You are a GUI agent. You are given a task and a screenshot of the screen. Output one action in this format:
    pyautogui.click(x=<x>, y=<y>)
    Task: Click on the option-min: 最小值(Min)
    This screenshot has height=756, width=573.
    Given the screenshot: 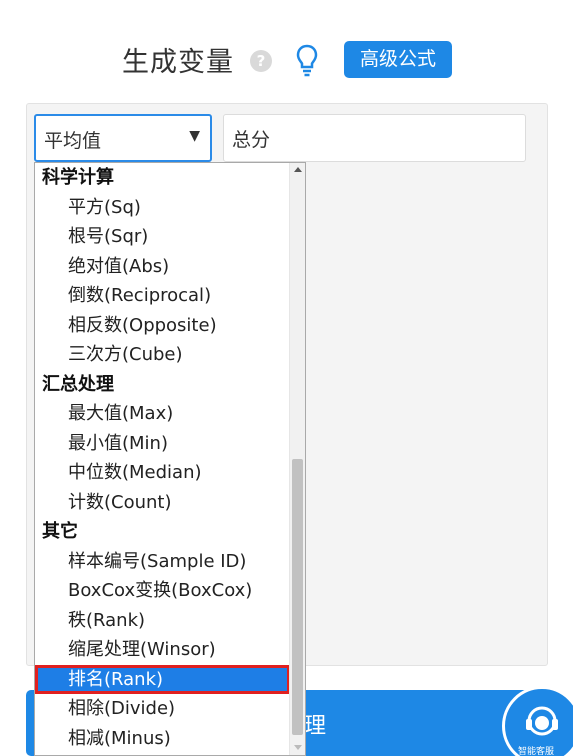 What is the action you would take?
    pyautogui.click(x=162, y=444)
    